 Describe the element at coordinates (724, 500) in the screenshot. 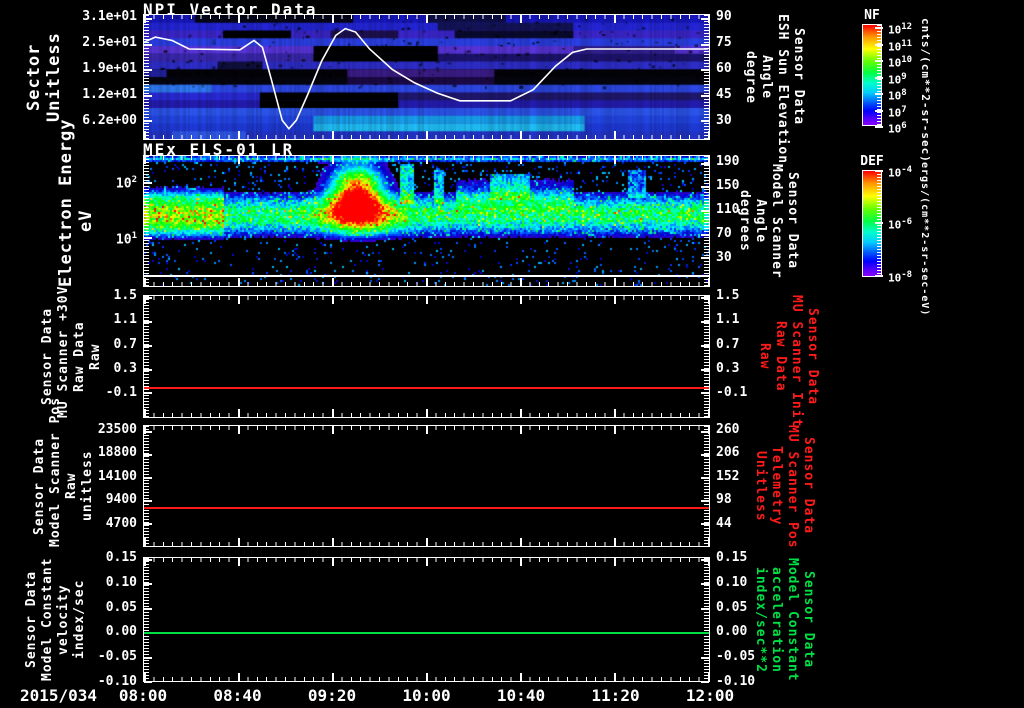

I see `y-tick-label-right: 98` at that location.